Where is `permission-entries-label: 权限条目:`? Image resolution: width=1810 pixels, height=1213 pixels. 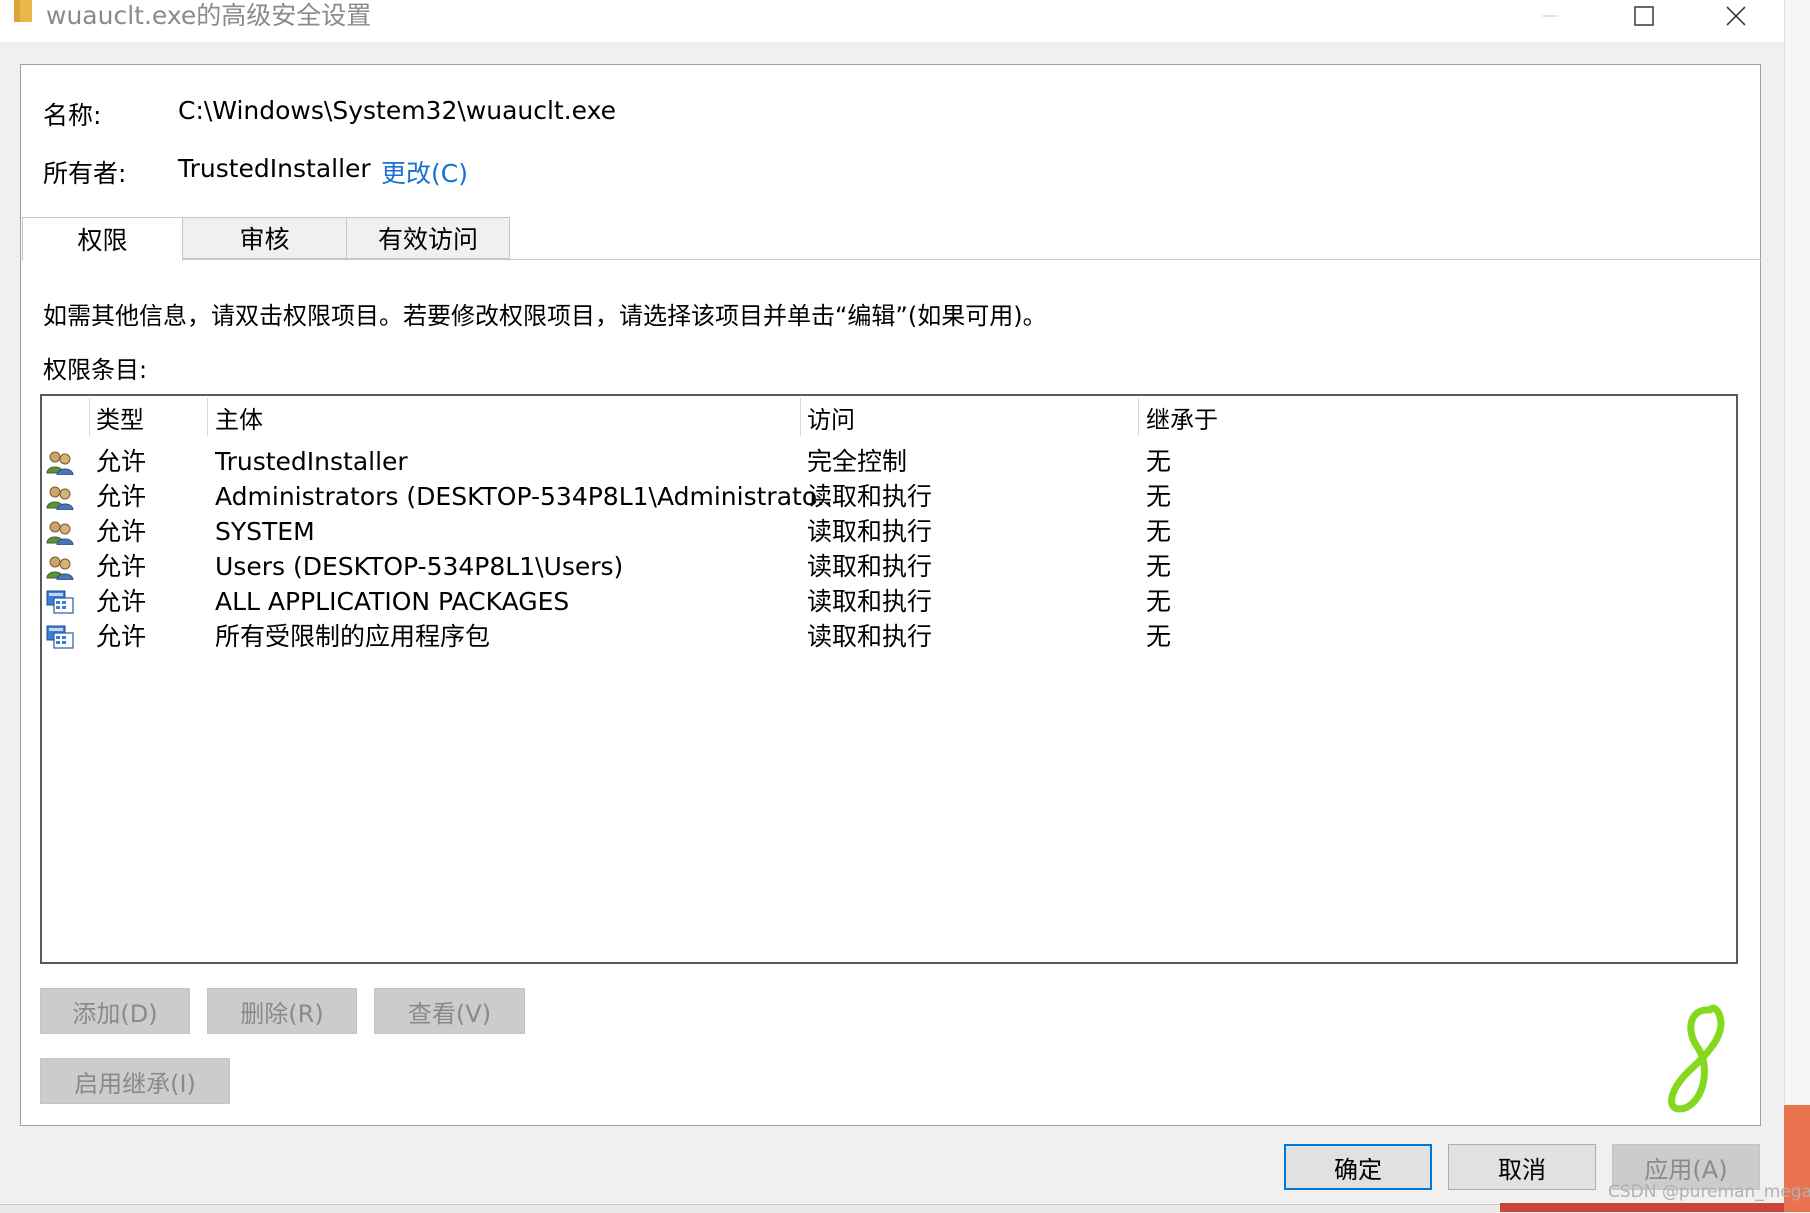 permission-entries-label: 权限条目: is located at coordinates (95, 370).